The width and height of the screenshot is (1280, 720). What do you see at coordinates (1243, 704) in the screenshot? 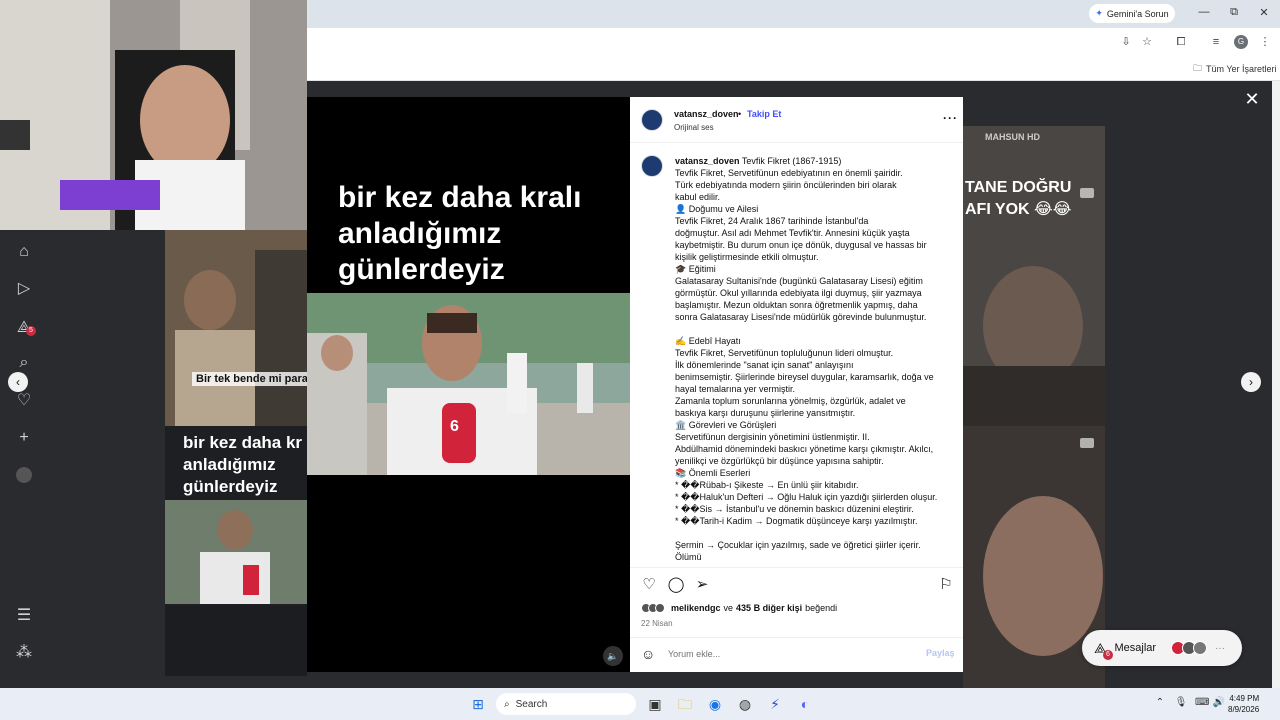
I see `system-clock: 4:49 PM 8/9/2026` at bounding box center [1243, 704].